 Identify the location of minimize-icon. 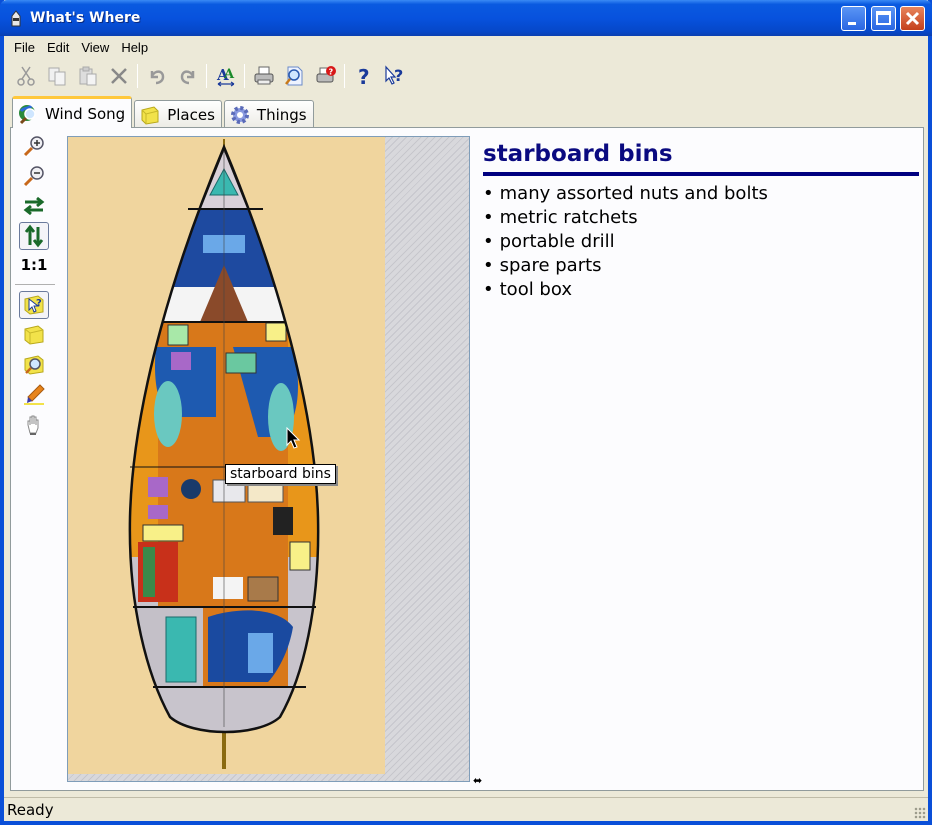
(852, 23).